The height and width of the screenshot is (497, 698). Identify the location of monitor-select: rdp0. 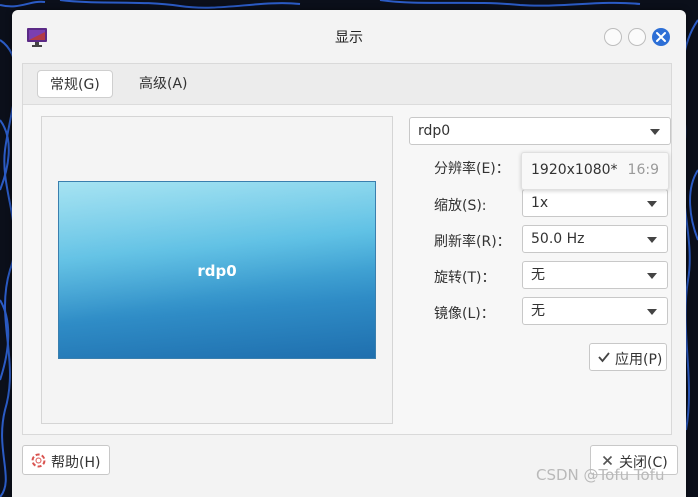
(540, 131).